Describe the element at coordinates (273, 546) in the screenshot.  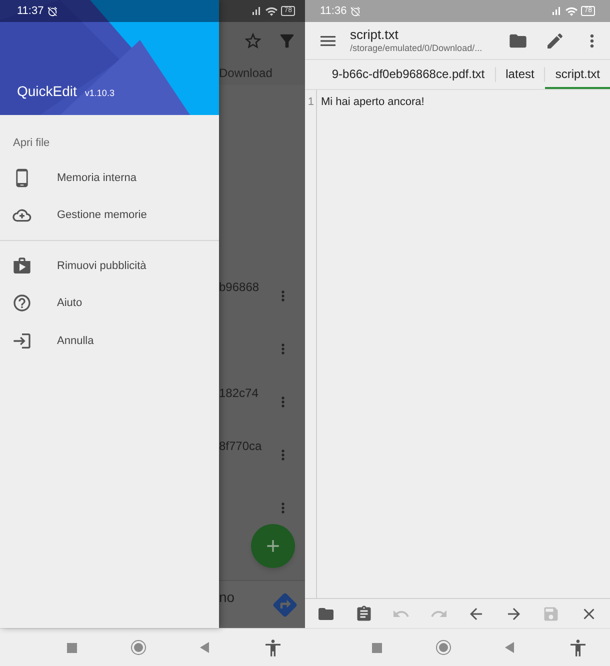
I see `add-button` at that location.